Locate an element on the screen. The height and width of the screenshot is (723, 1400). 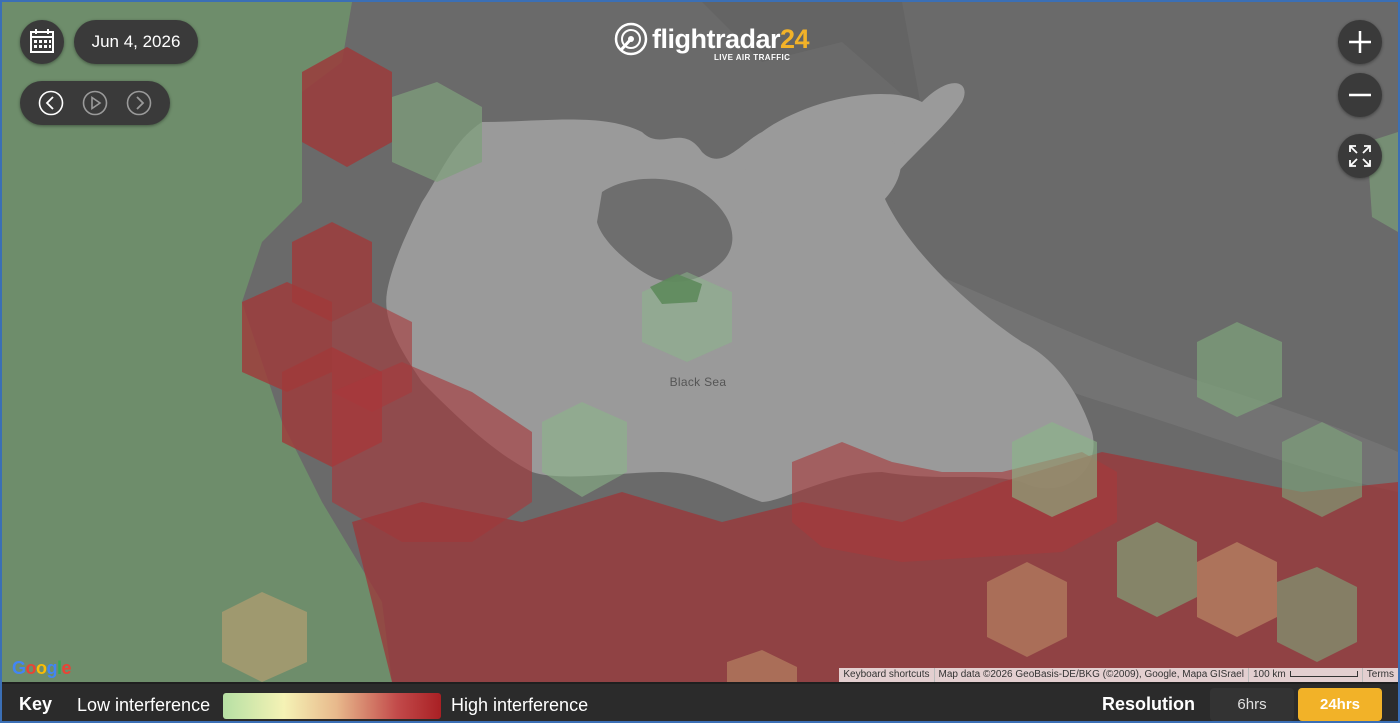
resolution-title: Resolution is located at coordinates (1148, 704).